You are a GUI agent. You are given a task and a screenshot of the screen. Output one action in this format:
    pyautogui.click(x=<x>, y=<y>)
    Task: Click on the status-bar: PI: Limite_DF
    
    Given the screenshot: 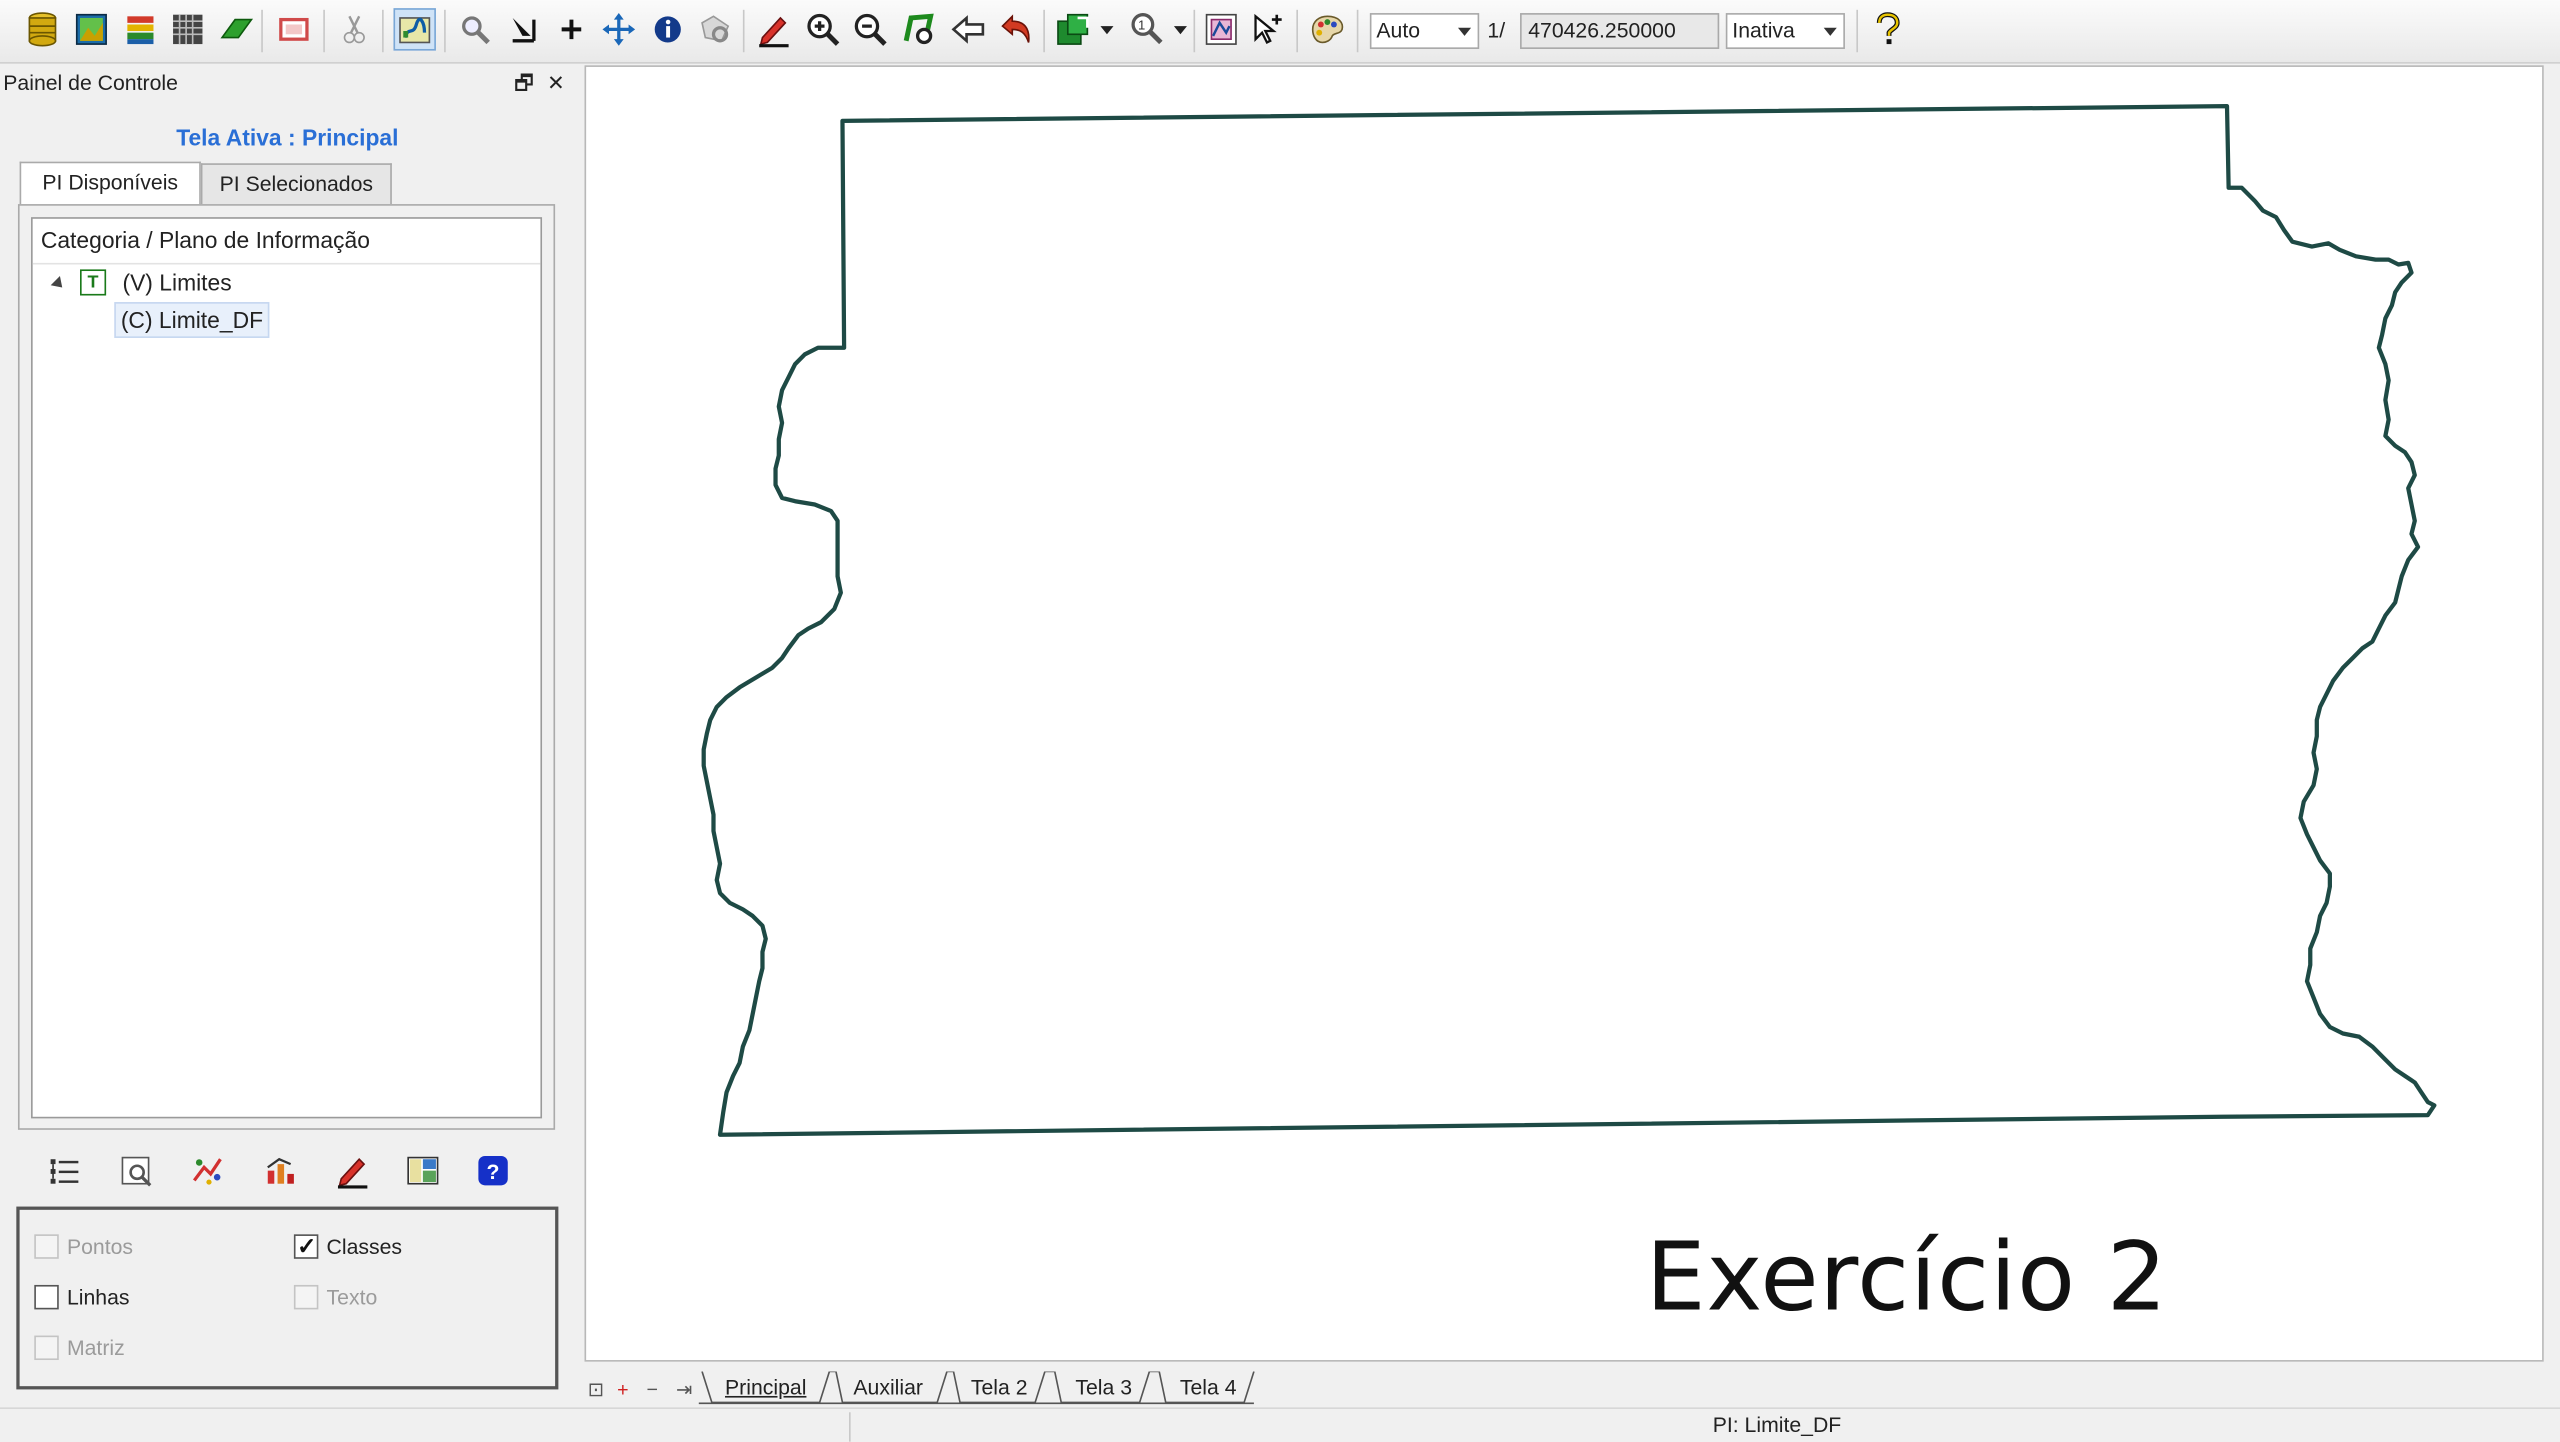 What is the action you would take?
    pyautogui.click(x=1280, y=1424)
    